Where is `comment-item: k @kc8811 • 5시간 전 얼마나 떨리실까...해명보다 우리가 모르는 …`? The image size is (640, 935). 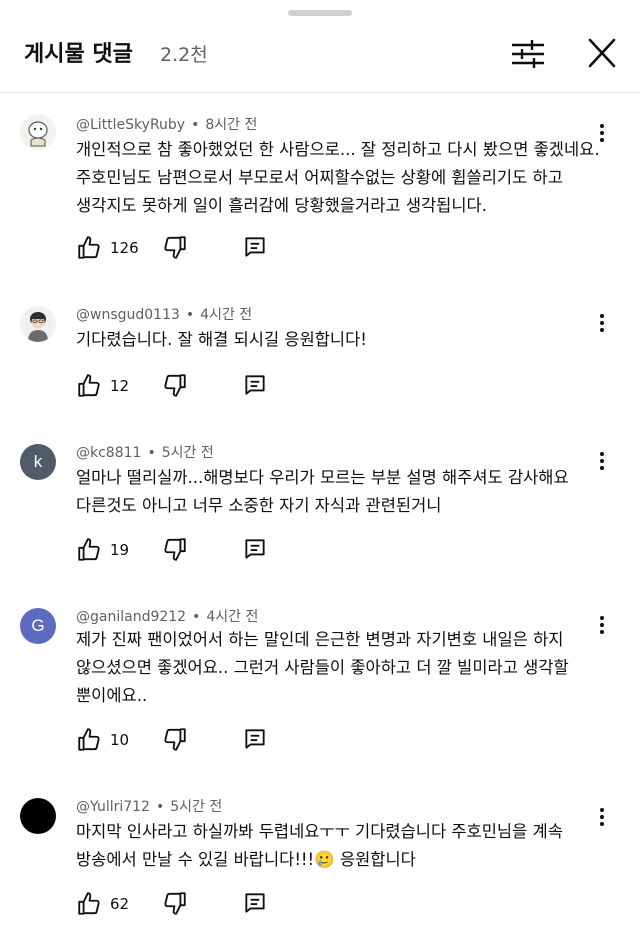
comment-item: k @kc8811 • 5시간 전 얼마나 떨리실까...해명보다 우리가 모르는 … is located at coordinates (320, 500).